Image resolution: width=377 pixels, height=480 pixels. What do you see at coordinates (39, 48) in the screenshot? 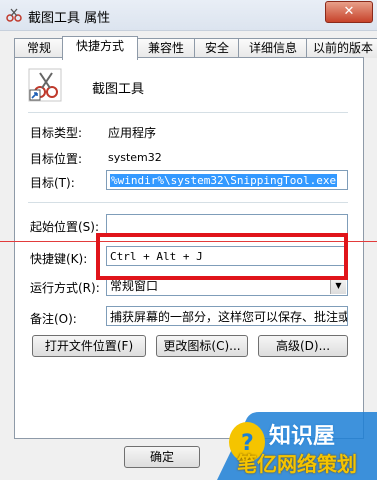
I see `tab-general: 常规` at bounding box center [39, 48].